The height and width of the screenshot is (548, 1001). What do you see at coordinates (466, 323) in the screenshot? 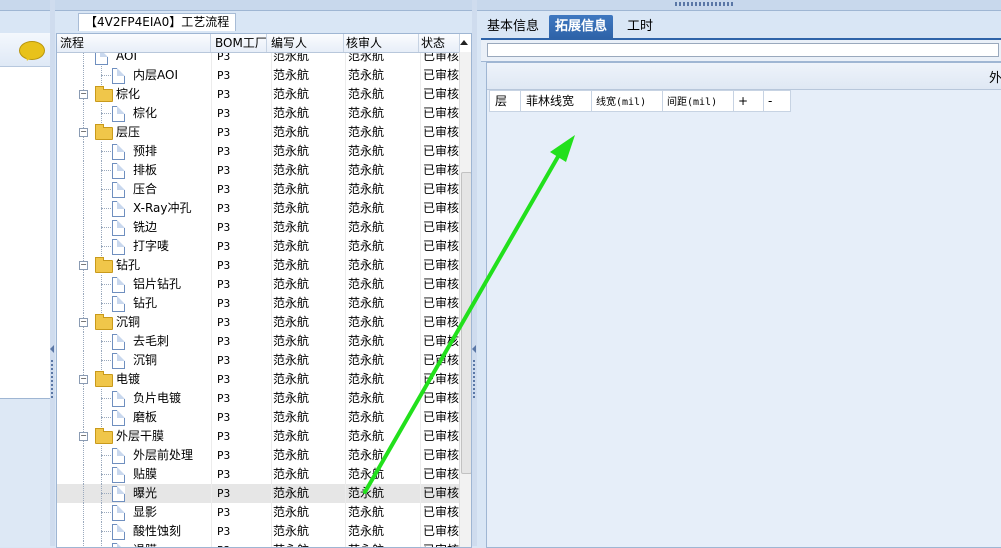
I see `scrollbar-thumb` at bounding box center [466, 323].